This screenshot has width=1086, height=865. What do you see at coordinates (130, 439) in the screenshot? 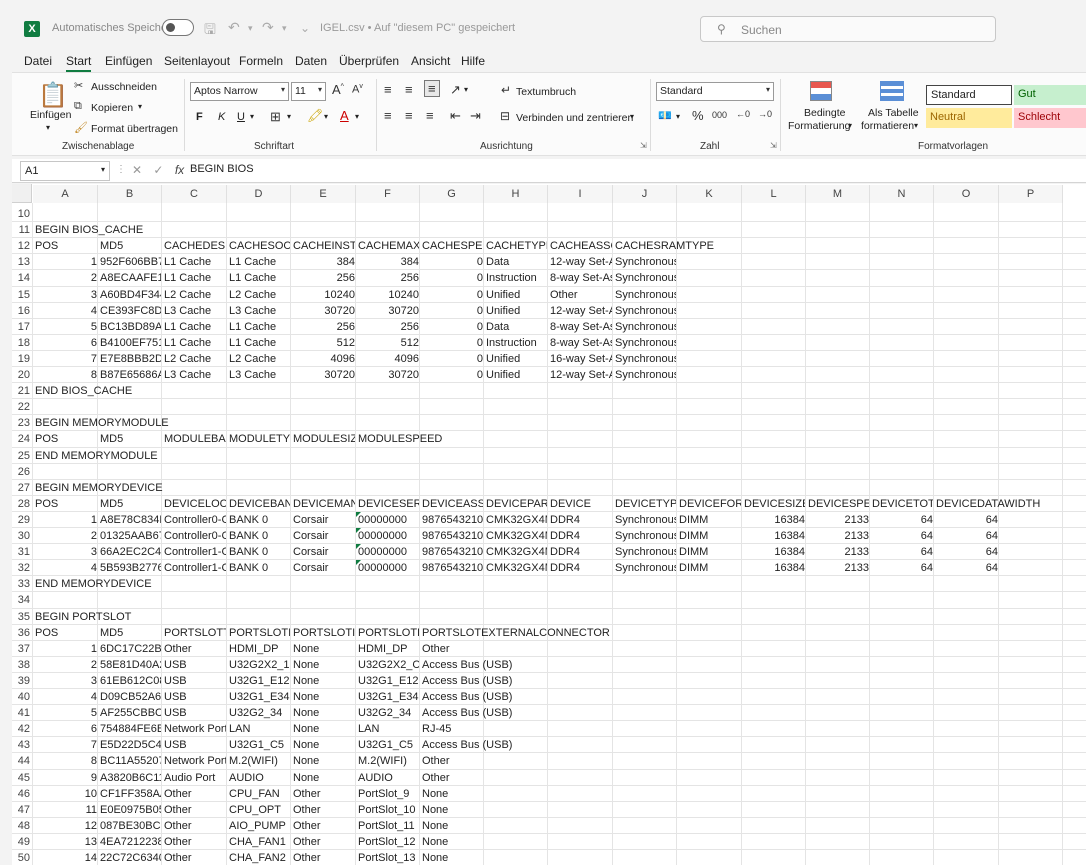
I see `cell-b24: MD5` at bounding box center [130, 439].